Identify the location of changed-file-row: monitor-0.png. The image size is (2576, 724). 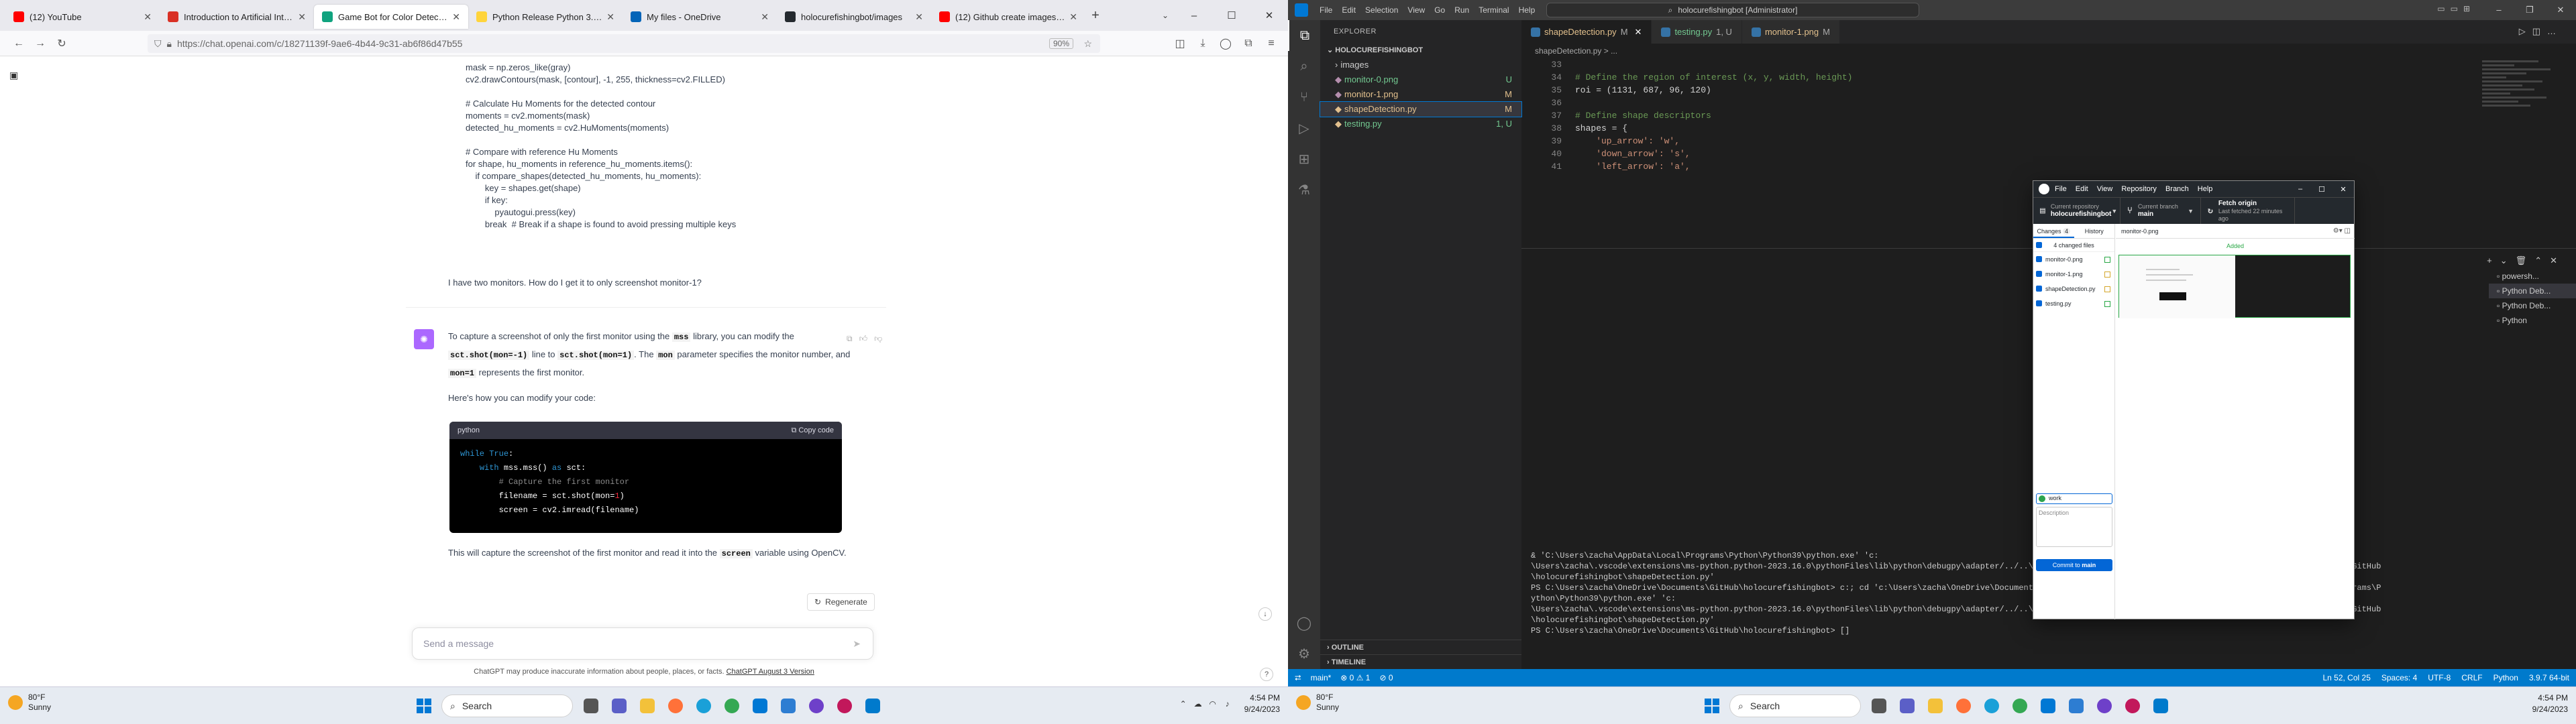
(2073, 259).